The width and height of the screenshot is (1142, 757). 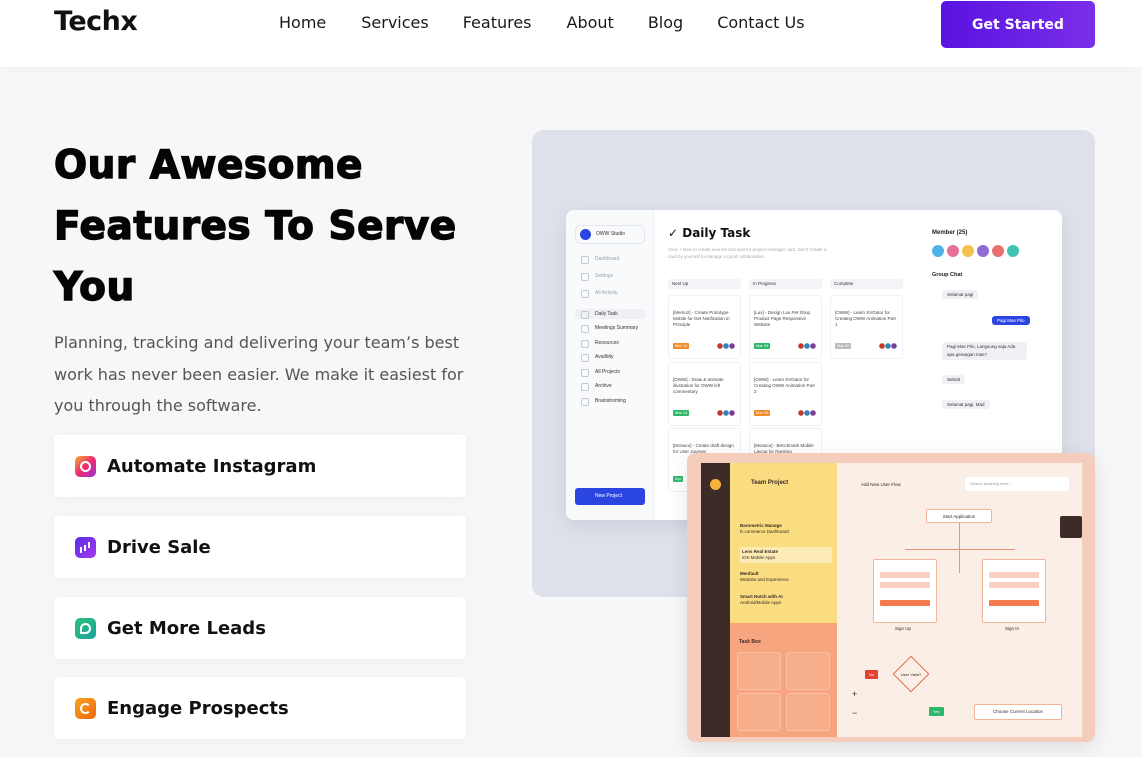 What do you see at coordinates (764, 531) in the screenshot?
I see `project-sub: E-commerce Dashboard` at bounding box center [764, 531].